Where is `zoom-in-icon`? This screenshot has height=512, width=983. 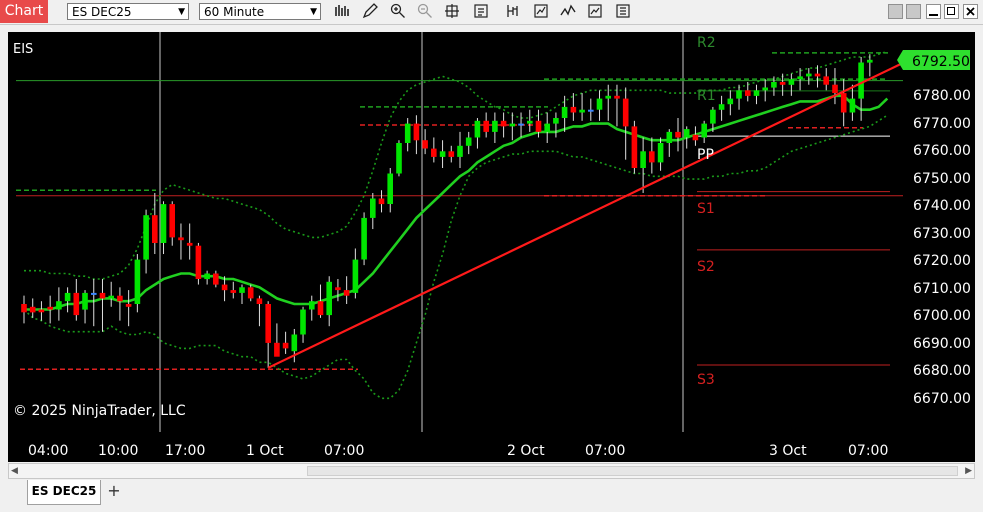
zoom-in-icon is located at coordinates (398, 12).